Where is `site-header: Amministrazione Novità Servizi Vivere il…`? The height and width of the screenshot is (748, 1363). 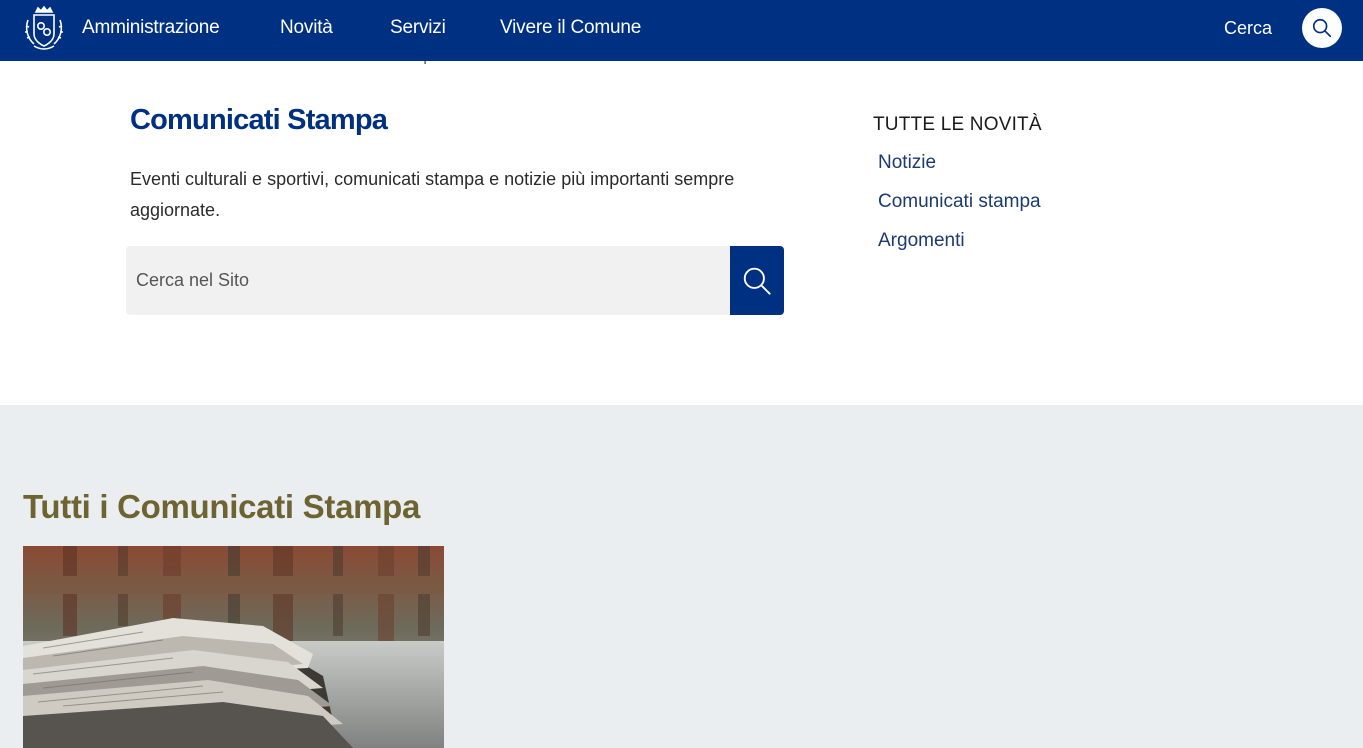
site-header: Amministrazione Novità Servizi Vivere il… is located at coordinates (681, 30).